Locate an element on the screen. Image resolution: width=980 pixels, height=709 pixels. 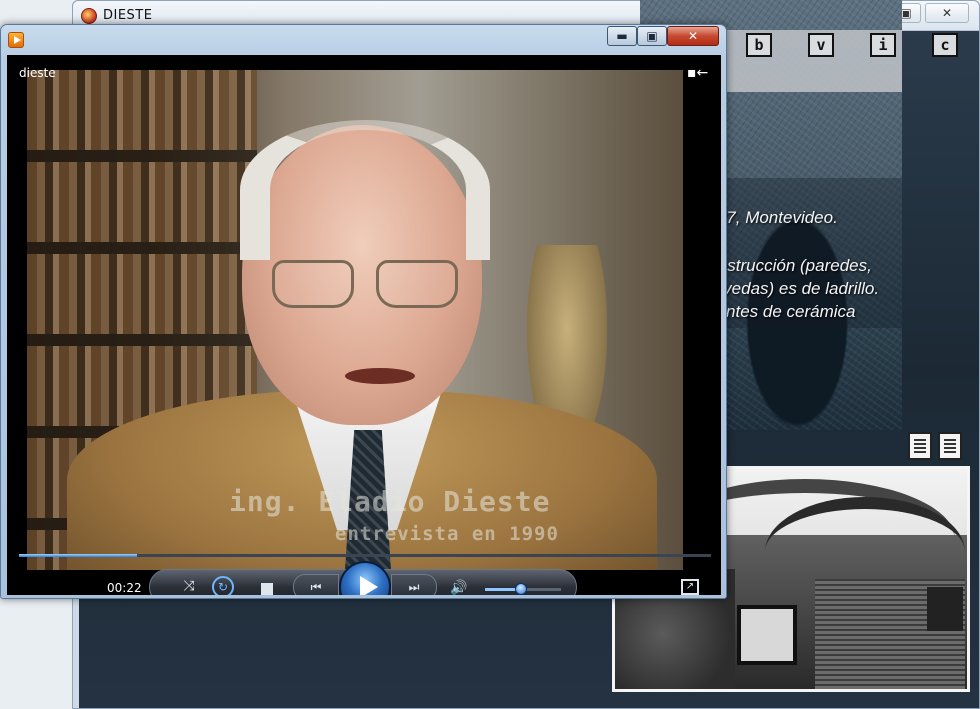
fullscreen-icon: ▪← is located at coordinates (698, 74).